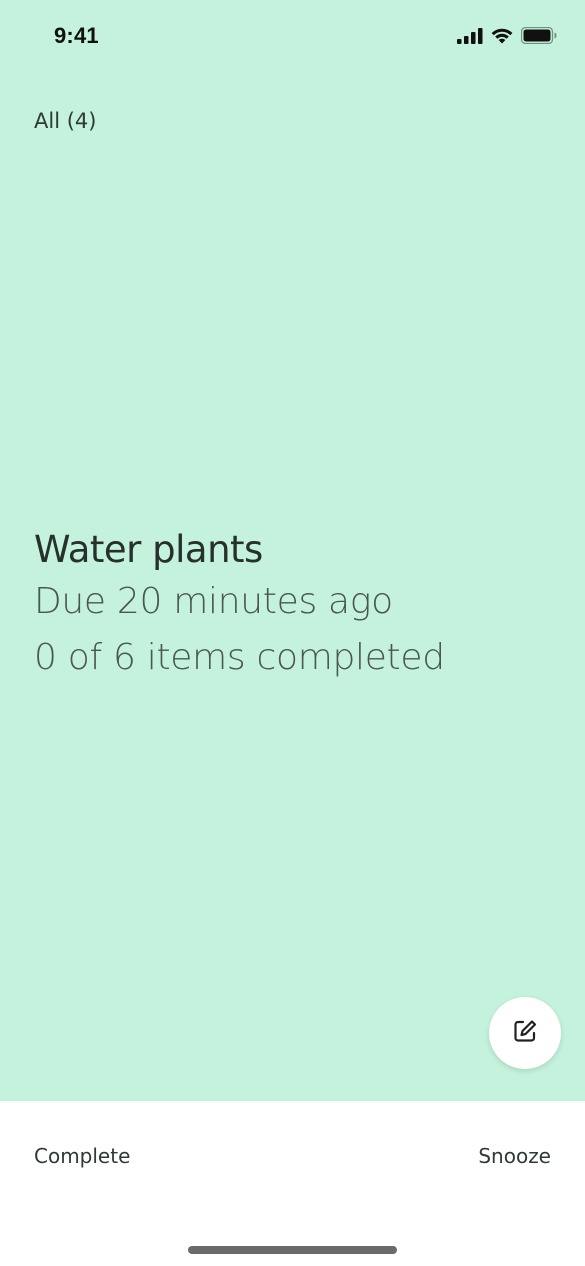 Image resolution: width=585 pixels, height=1266 pixels. I want to click on battery-icon, so click(538, 37).